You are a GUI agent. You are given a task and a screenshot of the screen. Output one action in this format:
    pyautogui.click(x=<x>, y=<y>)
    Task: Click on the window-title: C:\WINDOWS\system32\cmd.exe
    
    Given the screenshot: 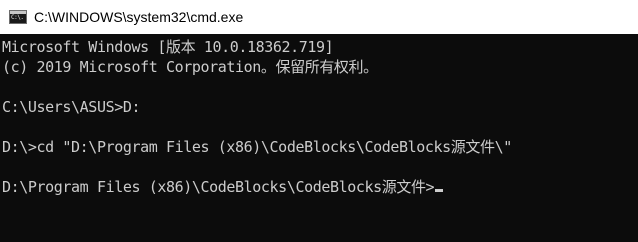 What is the action you would take?
    pyautogui.click(x=139, y=17)
    